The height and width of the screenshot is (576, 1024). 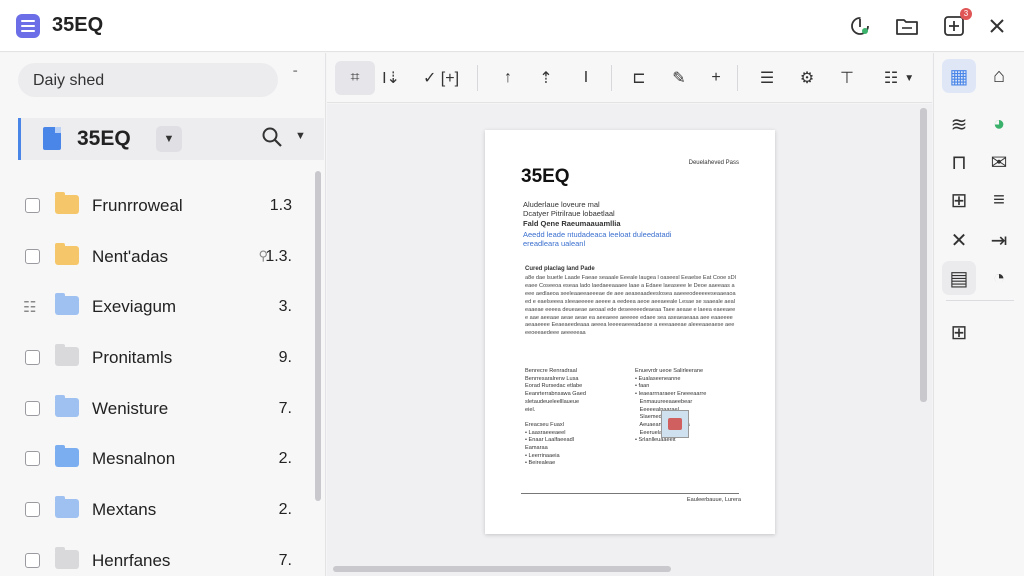 I want to click on add-item-icon: 3, so click(x=956, y=24).